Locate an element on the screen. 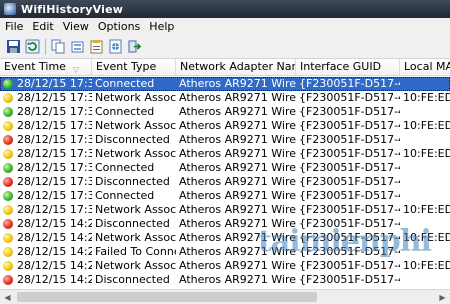 Image resolution: width=450 pixels, height=304 pixels. column-header-interface-guid: Interface GUID is located at coordinates (348, 67).